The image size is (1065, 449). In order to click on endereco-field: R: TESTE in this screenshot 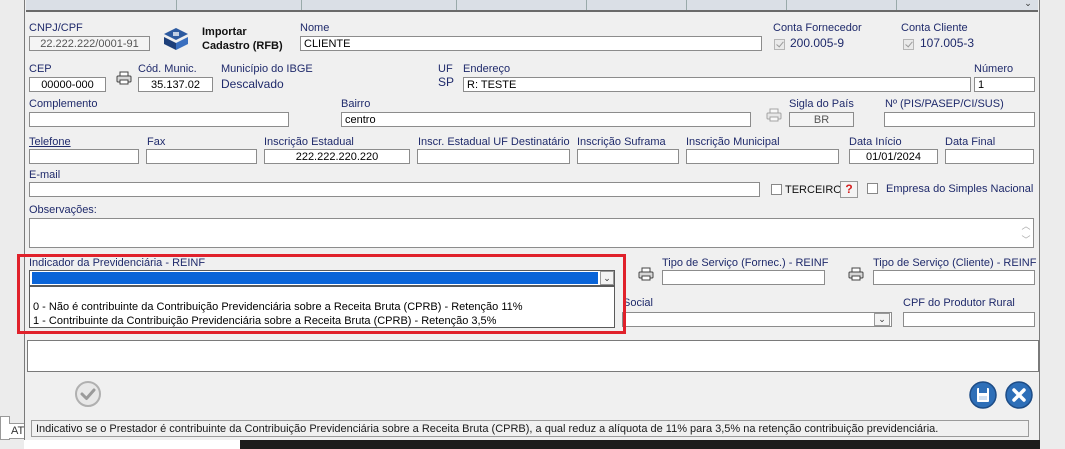, I will do `click(717, 84)`.